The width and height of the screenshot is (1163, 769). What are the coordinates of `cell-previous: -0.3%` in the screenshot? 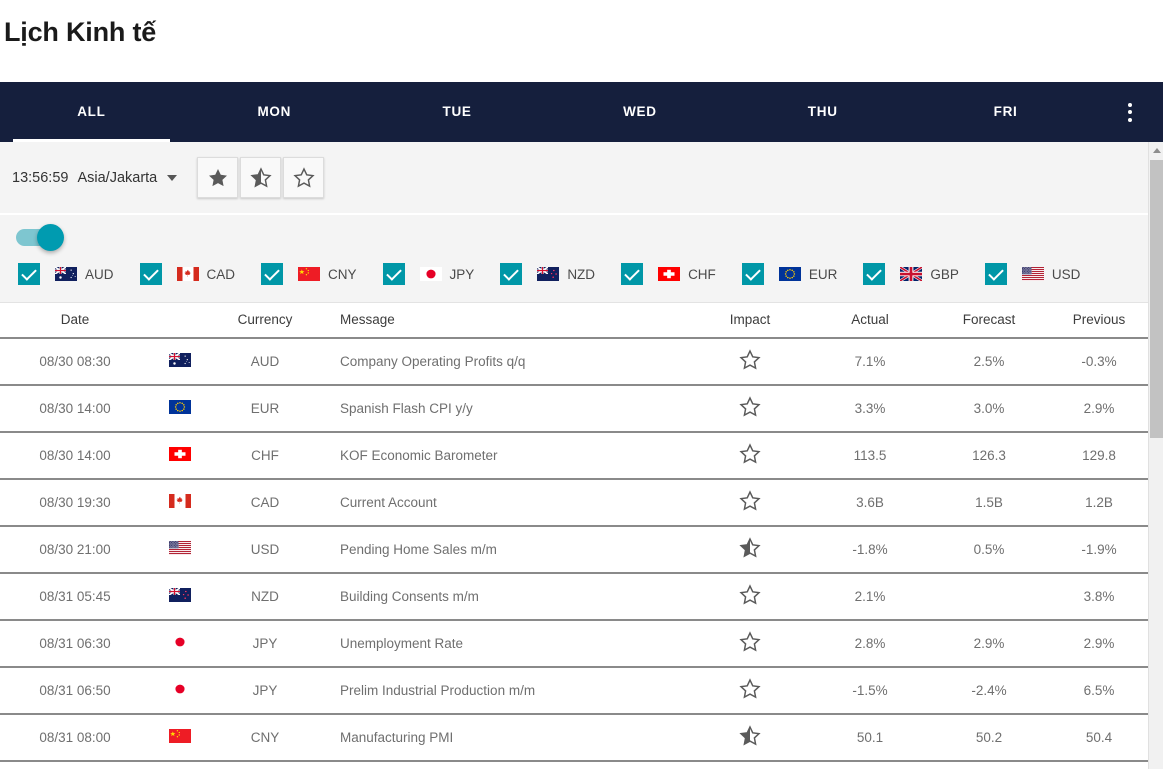 It's located at (1098, 362).